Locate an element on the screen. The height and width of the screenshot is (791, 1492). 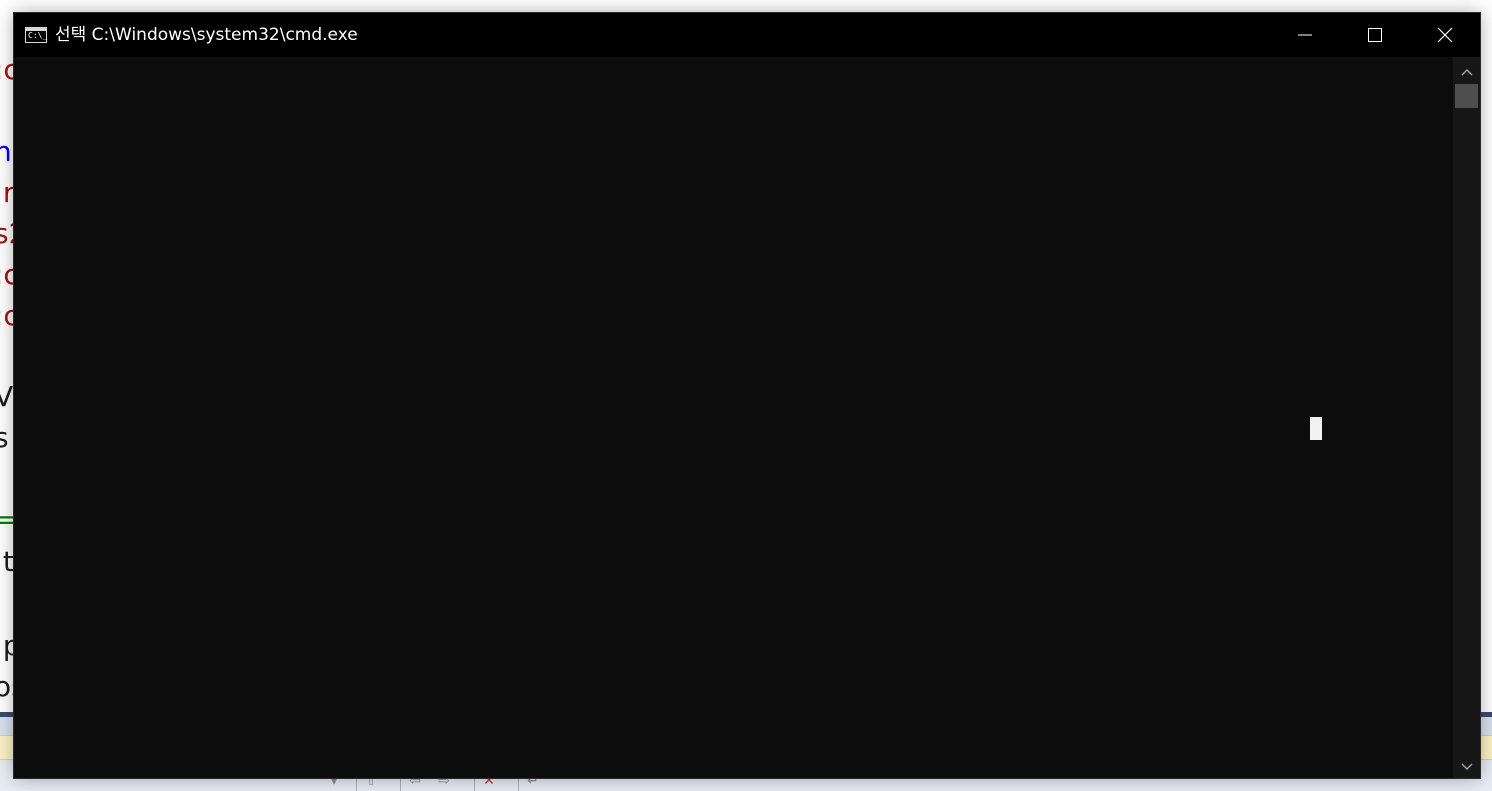
close-button is located at coordinates (1445, 35).